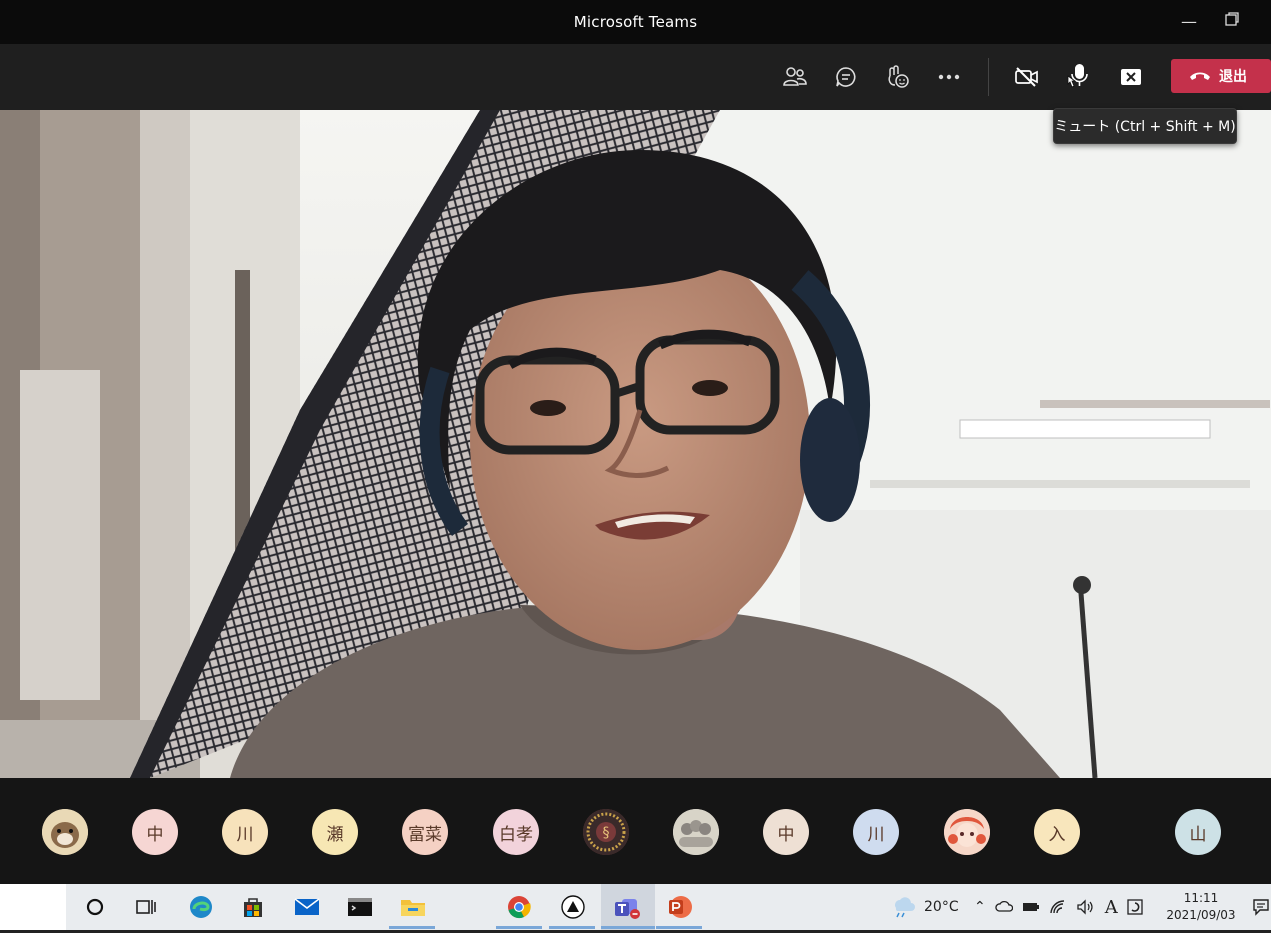  Describe the element at coordinates (1232, 19) in the screenshot. I see `restore-icon` at that location.